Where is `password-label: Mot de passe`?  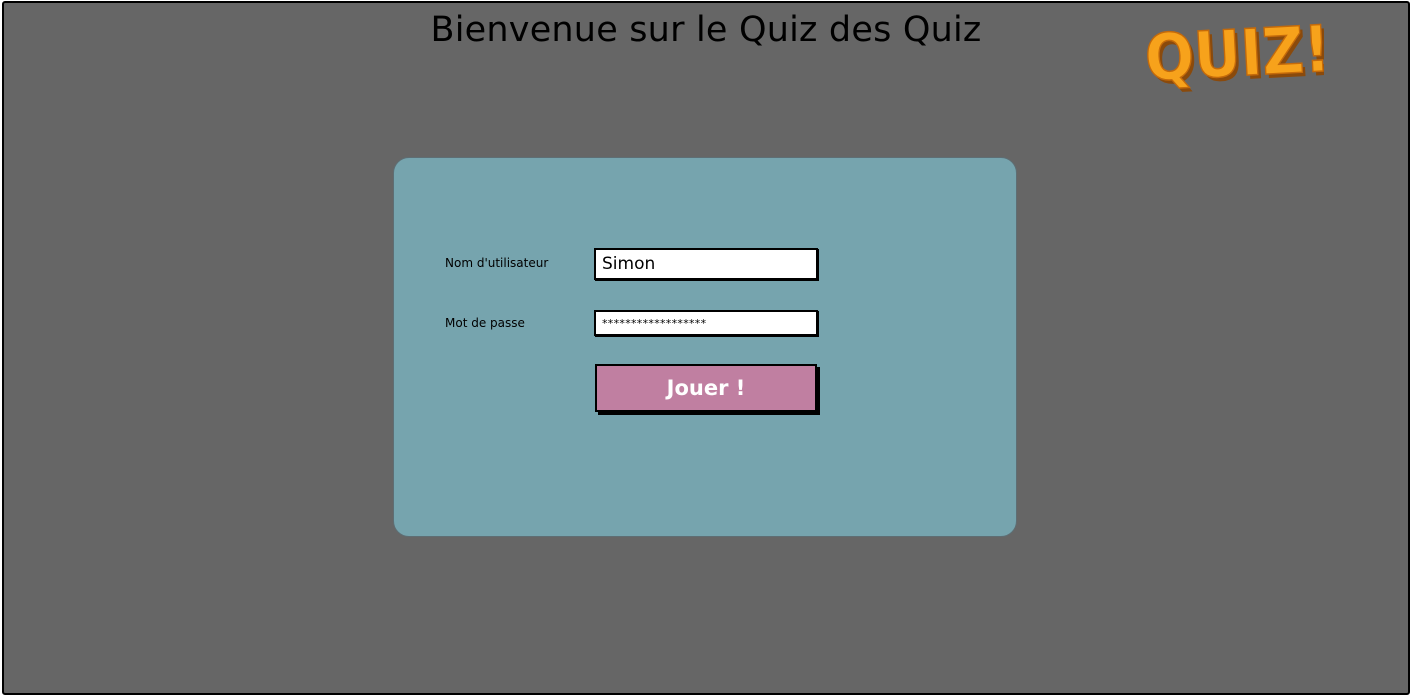 password-label: Mot de passe is located at coordinates (485, 323).